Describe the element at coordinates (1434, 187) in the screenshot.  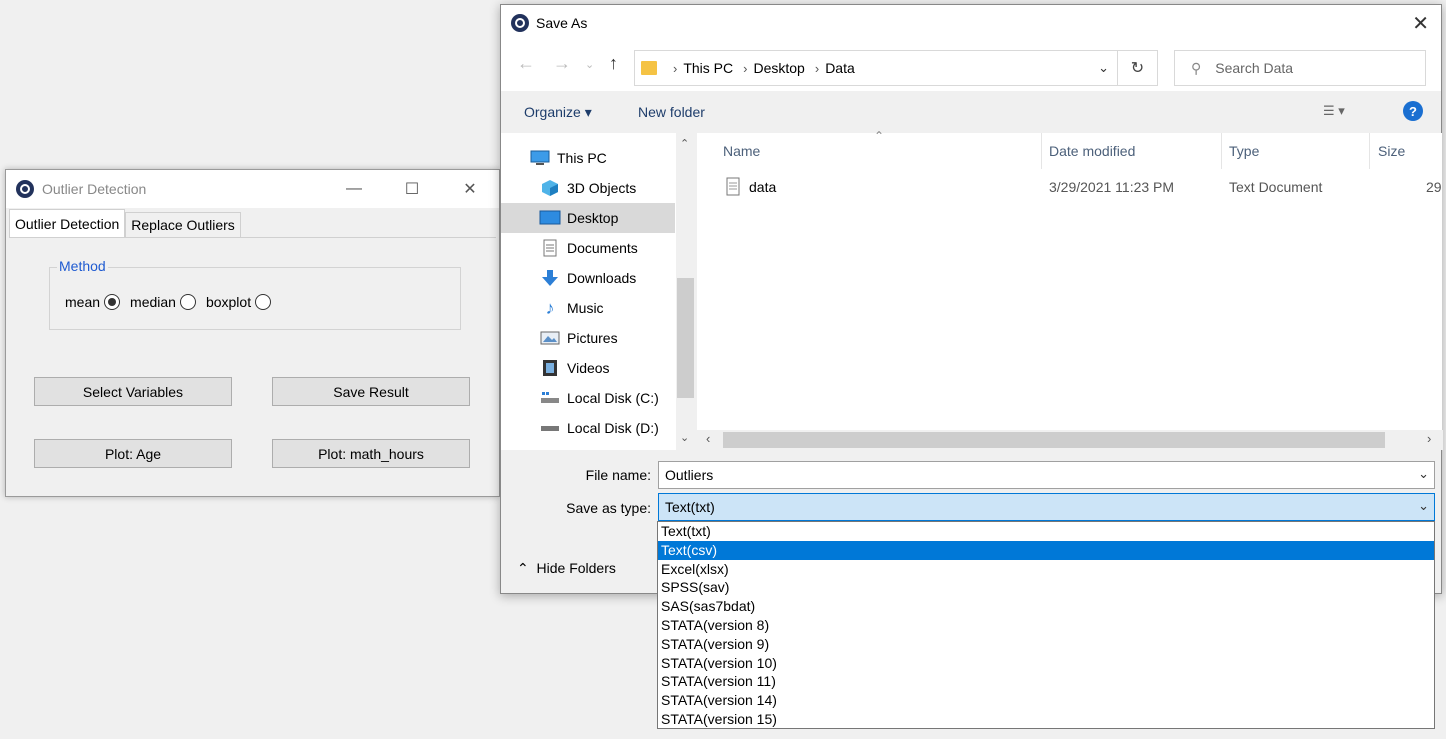
I see `file-size-cell: 29` at that location.